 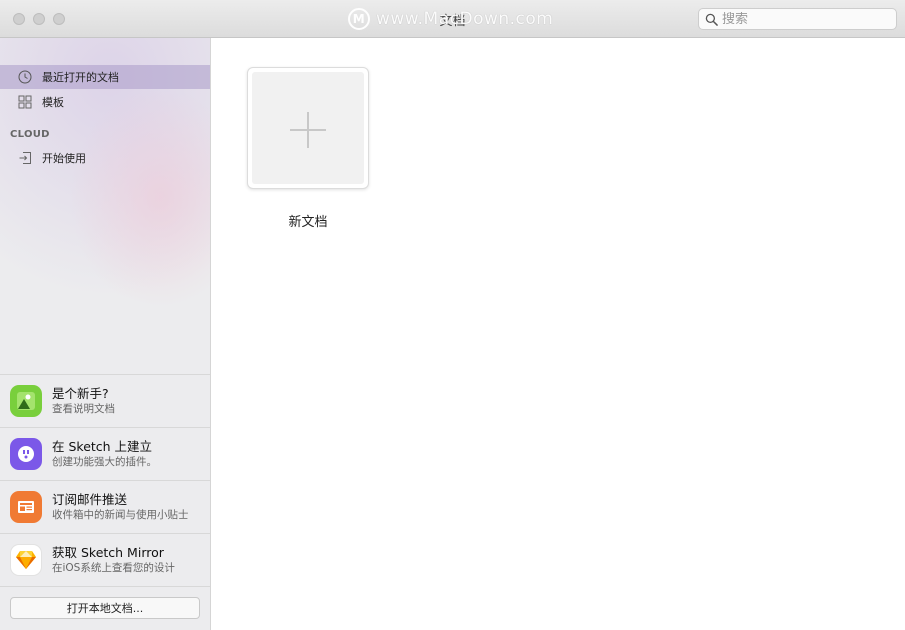 I want to click on promo-title: 在 Sketch 上建立, so click(x=102, y=446).